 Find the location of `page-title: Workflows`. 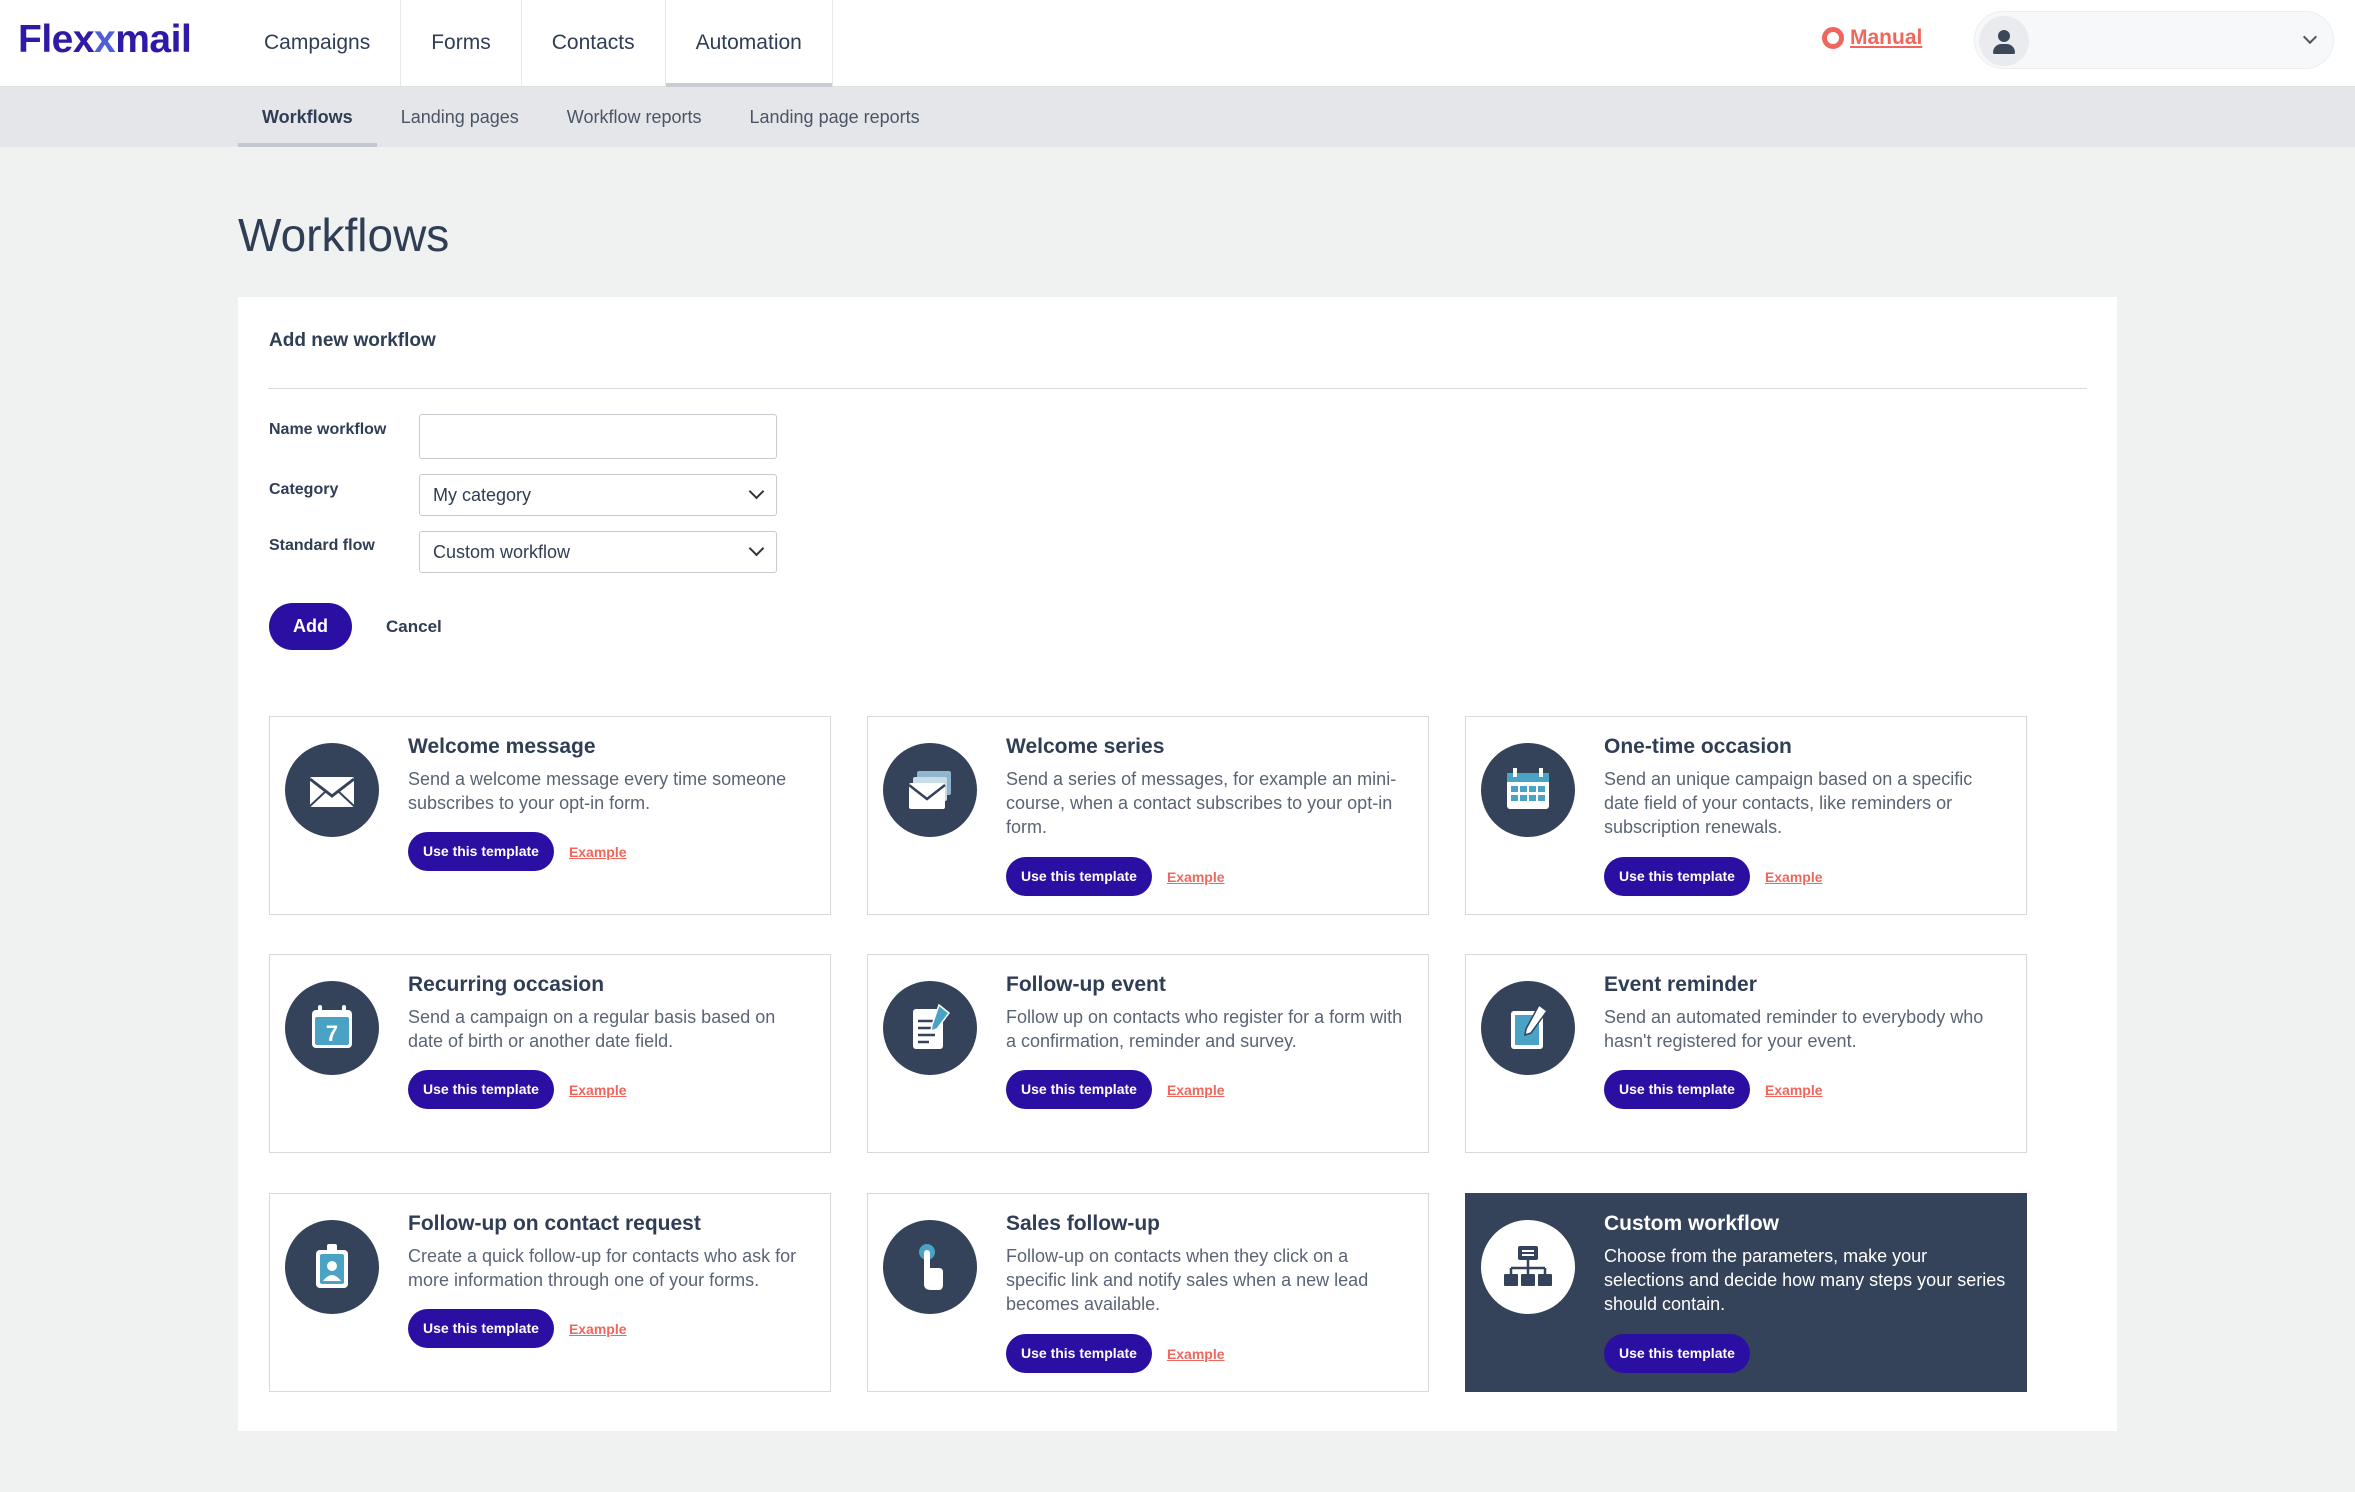

page-title: Workflows is located at coordinates (344, 235).